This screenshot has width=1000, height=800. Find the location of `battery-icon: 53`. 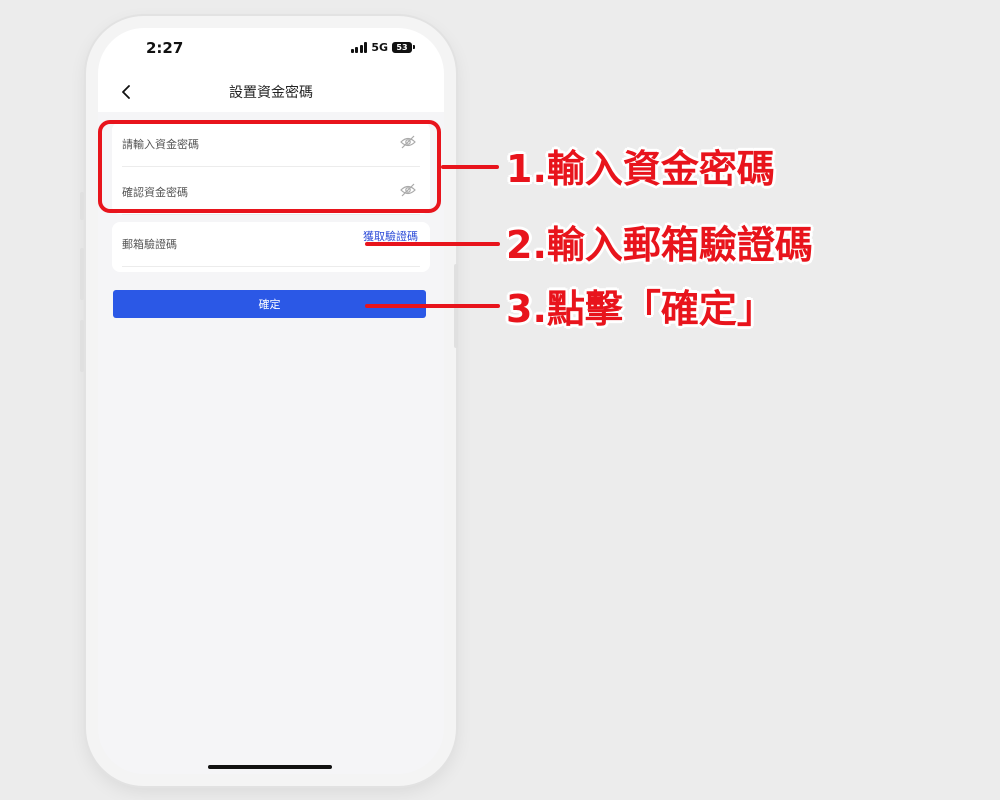

battery-icon: 53 is located at coordinates (403, 47).